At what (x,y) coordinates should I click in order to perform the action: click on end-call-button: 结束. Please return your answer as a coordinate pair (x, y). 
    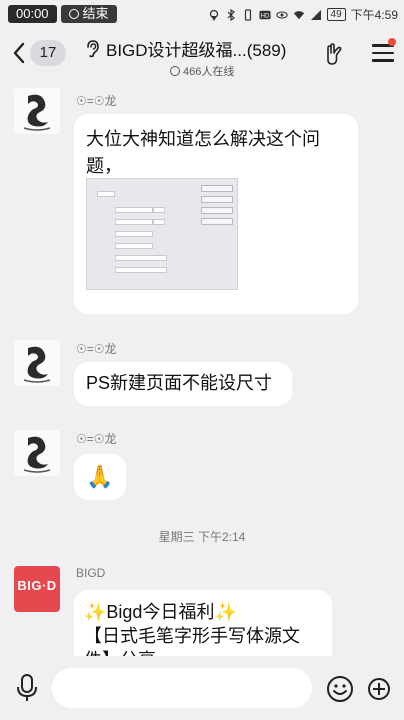
    Looking at the image, I should click on (88, 14).